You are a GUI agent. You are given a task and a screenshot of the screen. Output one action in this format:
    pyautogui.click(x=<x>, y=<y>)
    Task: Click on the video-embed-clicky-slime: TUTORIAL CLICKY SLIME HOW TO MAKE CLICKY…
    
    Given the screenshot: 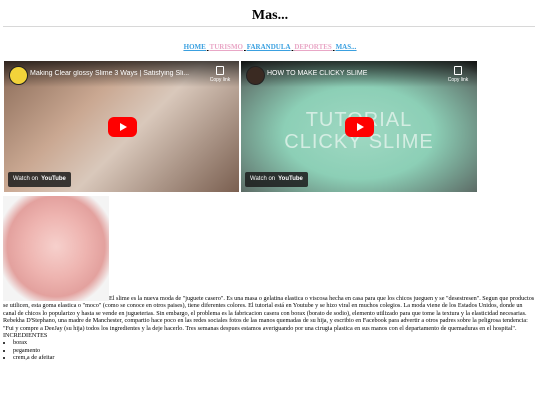 What is the action you would take?
    pyautogui.click(x=359, y=126)
    